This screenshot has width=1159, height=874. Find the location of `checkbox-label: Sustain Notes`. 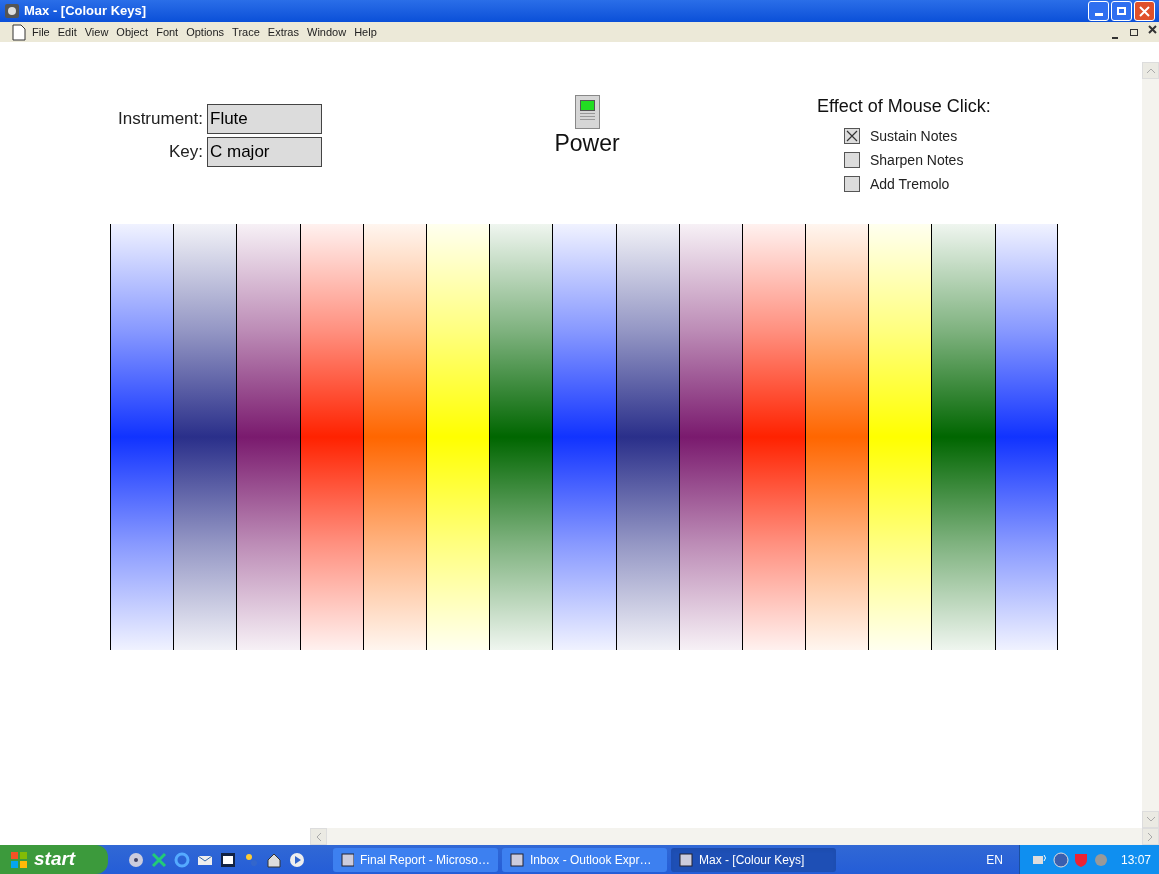

checkbox-label: Sustain Notes is located at coordinates (914, 136).